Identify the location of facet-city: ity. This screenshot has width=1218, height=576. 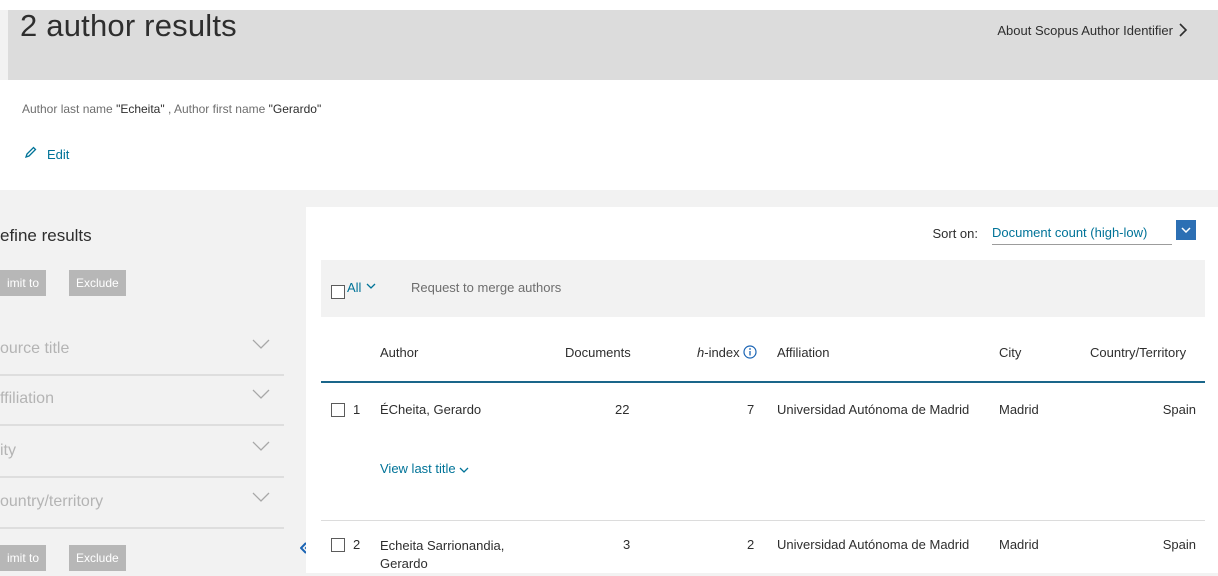
(142, 453).